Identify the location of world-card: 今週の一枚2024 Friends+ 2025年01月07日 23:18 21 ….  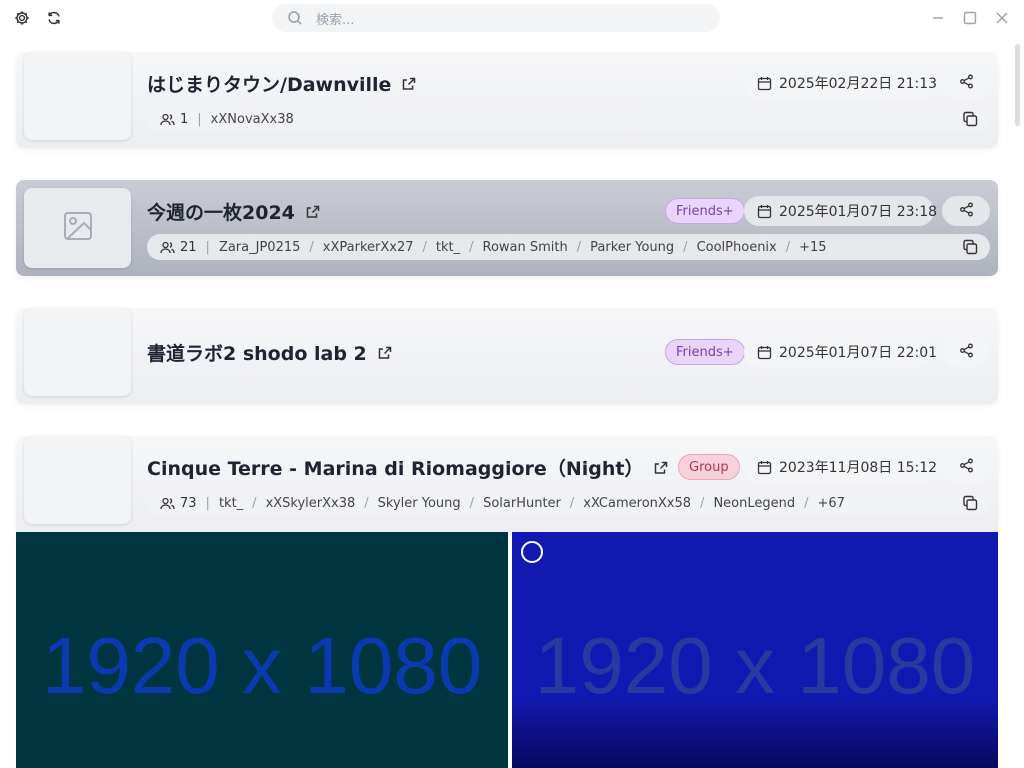
(507, 228).